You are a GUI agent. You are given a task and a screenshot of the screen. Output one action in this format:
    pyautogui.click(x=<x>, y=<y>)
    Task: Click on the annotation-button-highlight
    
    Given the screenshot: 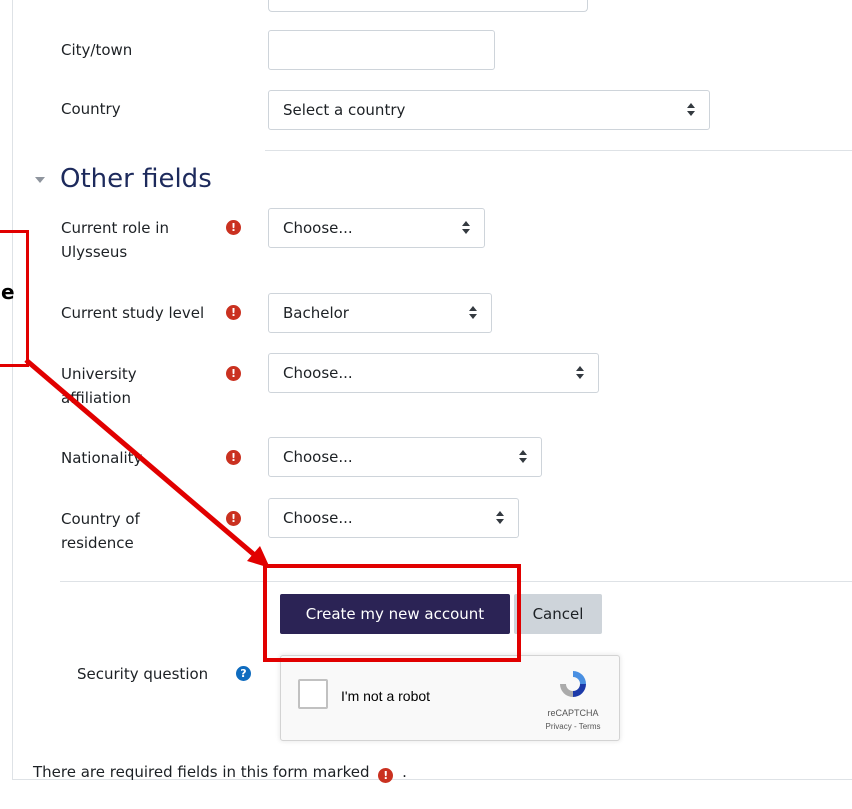 What is the action you would take?
    pyautogui.click(x=392, y=613)
    